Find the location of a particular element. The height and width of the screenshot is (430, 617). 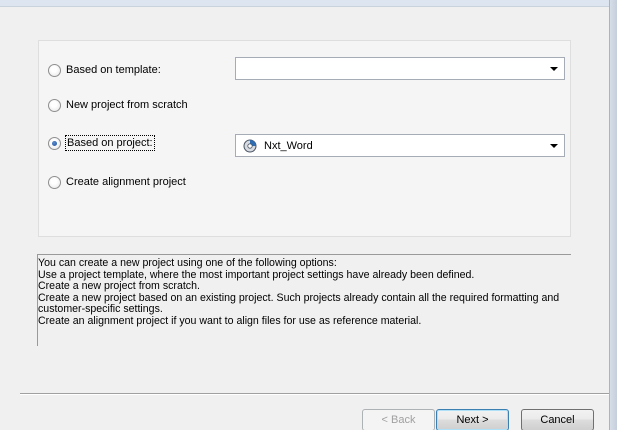

radio-based-on-template: Based on template: is located at coordinates (104, 70).